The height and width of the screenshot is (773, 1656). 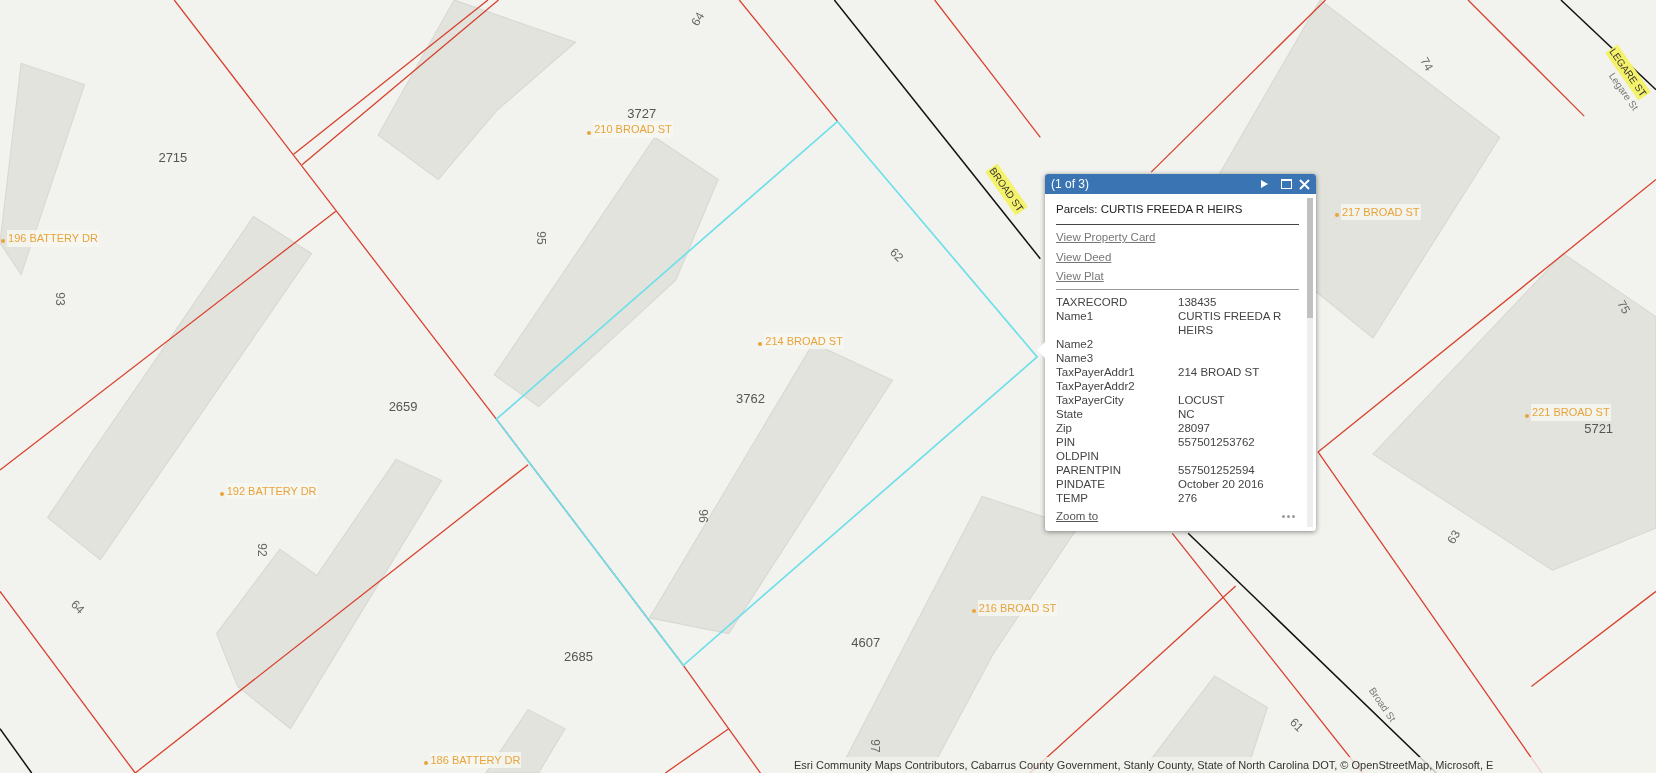 I want to click on dimension-label: 93, so click(x=59, y=299).